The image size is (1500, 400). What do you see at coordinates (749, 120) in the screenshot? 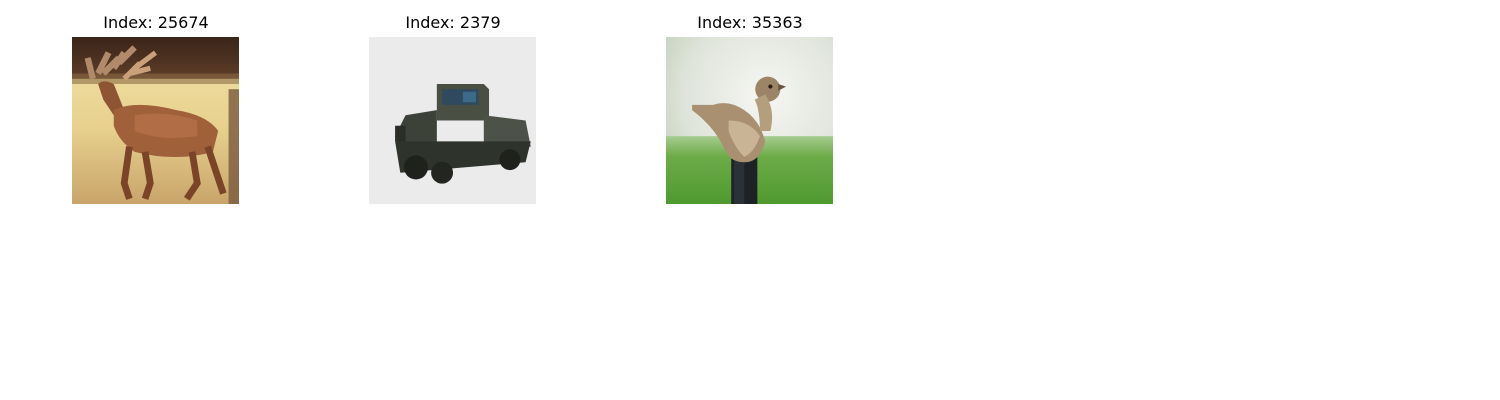
I see `bird-image` at bounding box center [749, 120].